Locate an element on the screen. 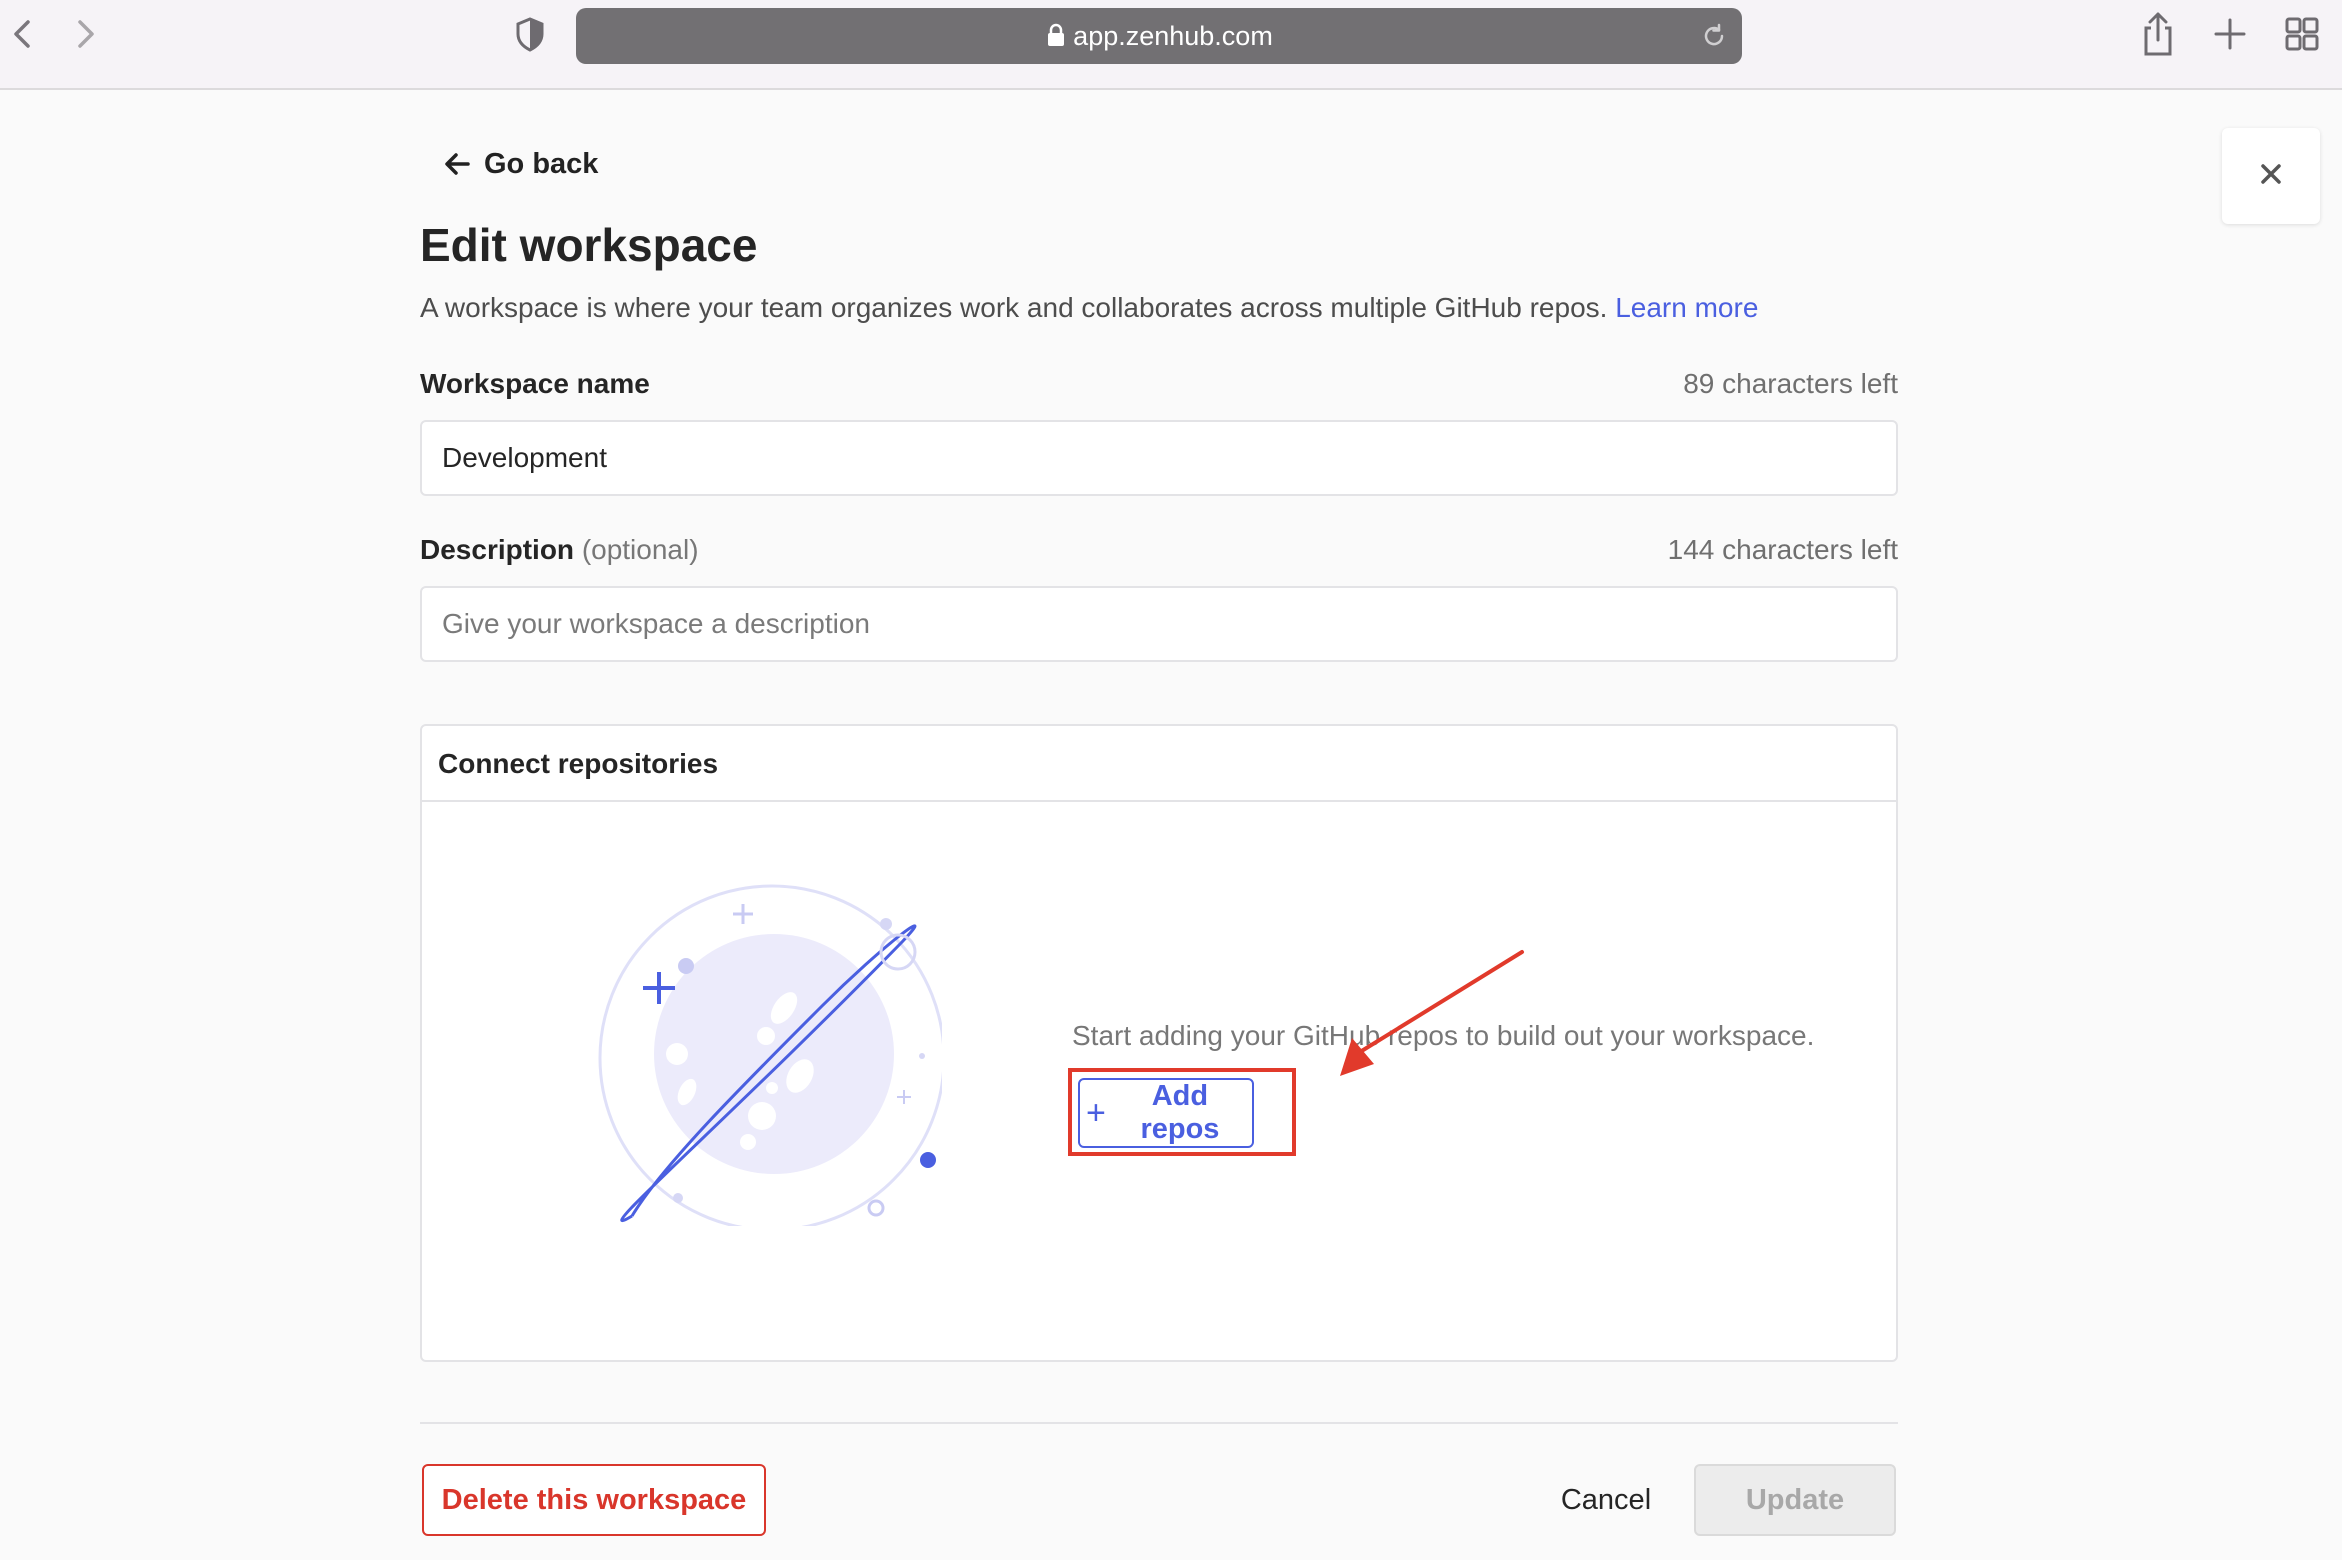  url-text: app.zenhub.com is located at coordinates (1173, 36).